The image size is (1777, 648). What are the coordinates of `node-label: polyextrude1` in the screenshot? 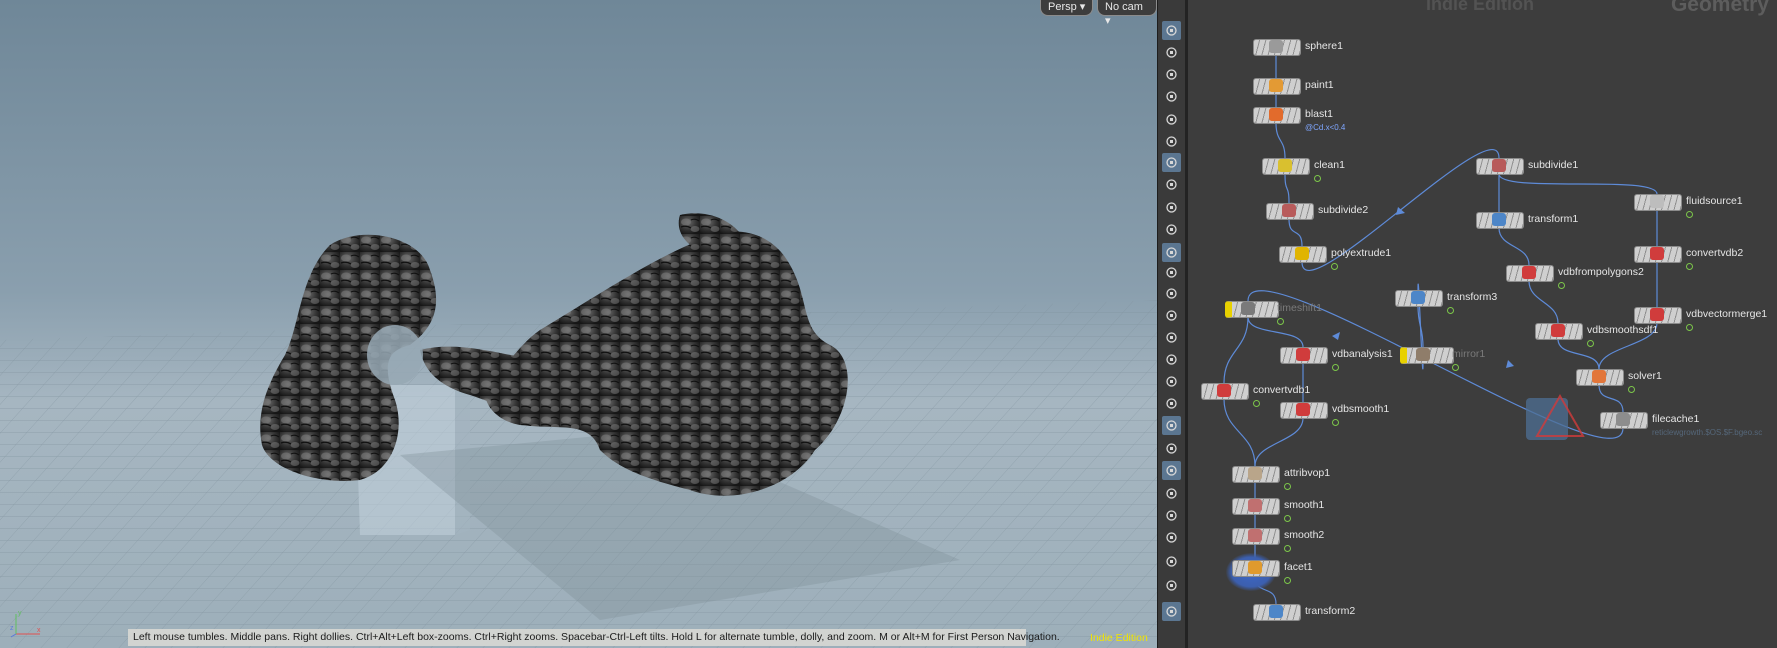 It's located at (1361, 253).